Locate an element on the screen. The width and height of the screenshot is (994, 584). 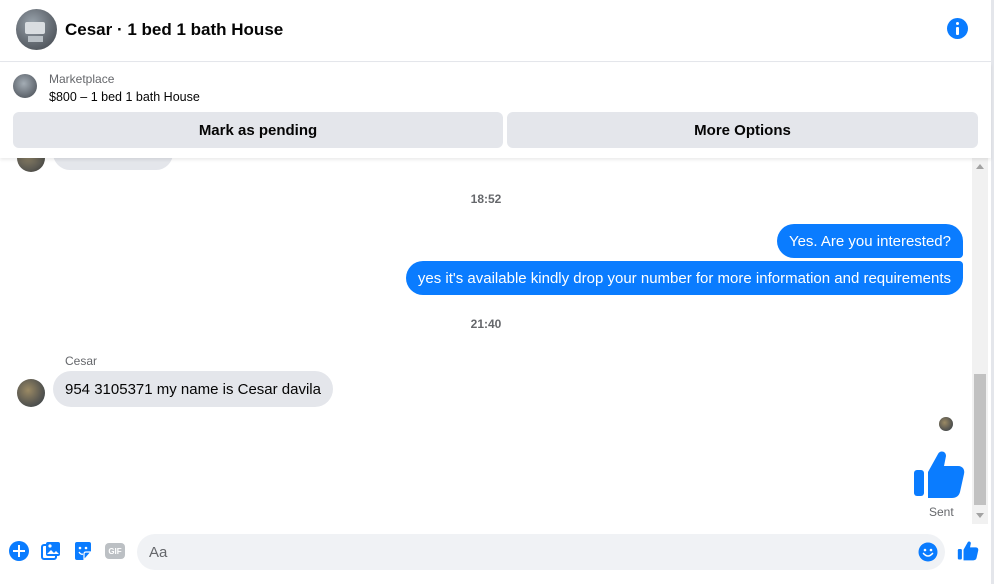
emoji-icon is located at coordinates (928, 552).